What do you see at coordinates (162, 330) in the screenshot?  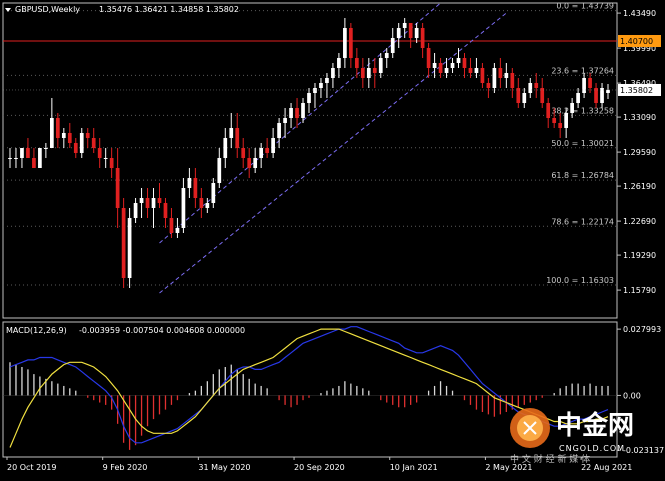 I see `macd-values: -0.003959 -0.007504 0.004608 0.000000` at bounding box center [162, 330].